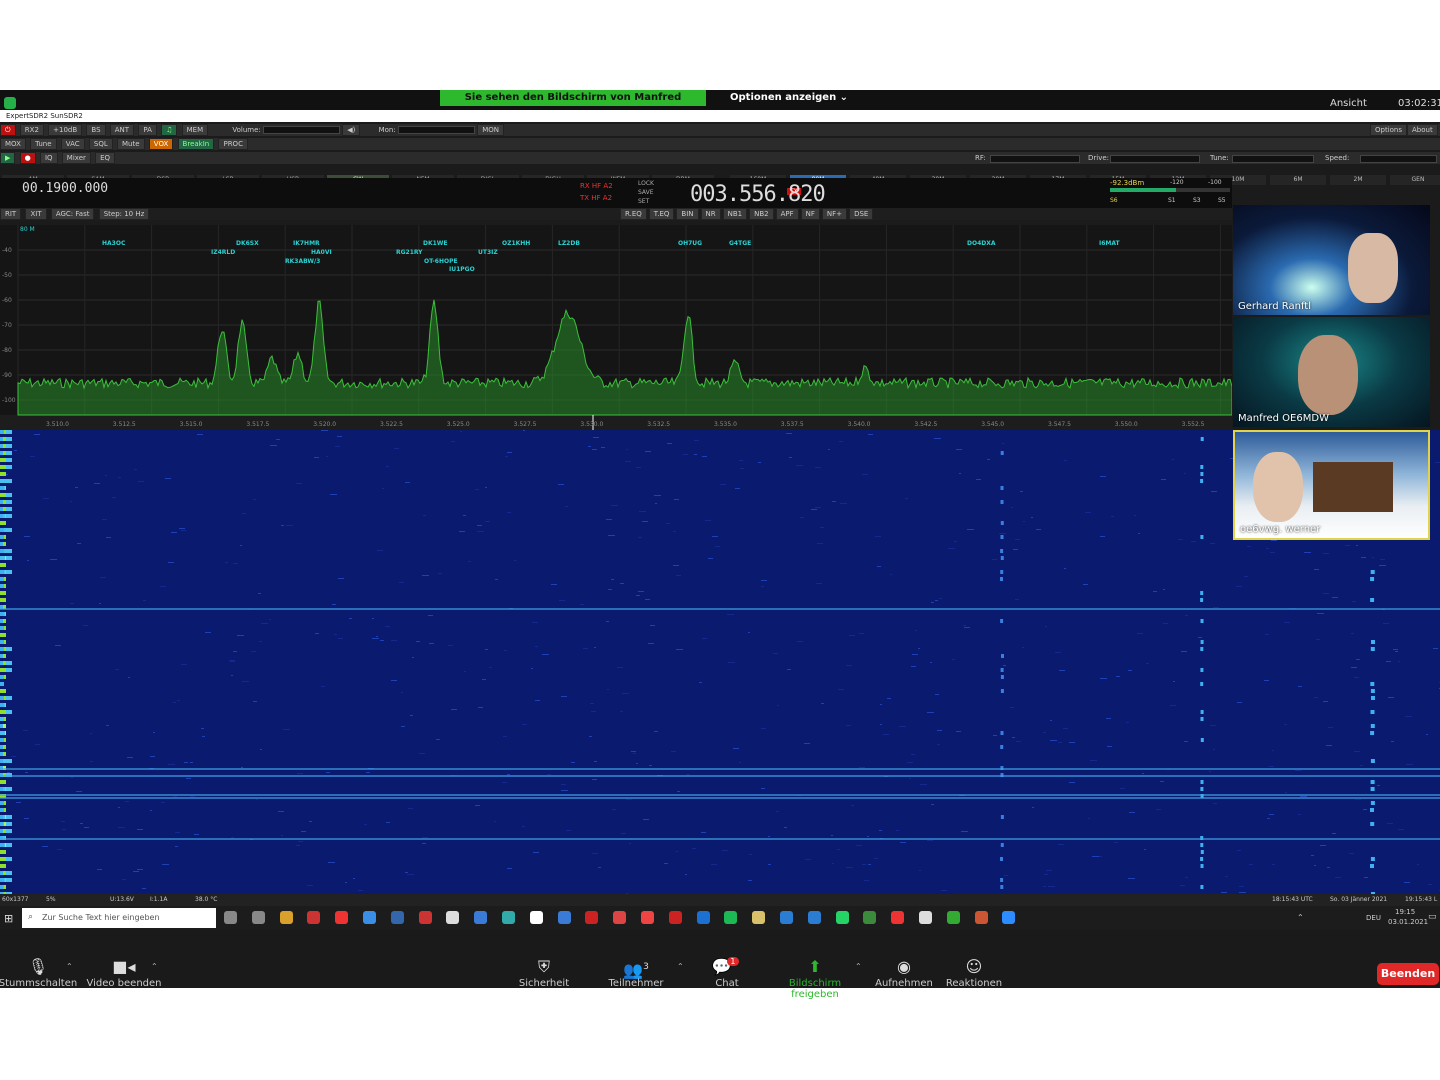 Image resolution: width=1440 pixels, height=1080 pixels. I want to click on vfo-b-frequency: 00.1900.000, so click(65, 188).